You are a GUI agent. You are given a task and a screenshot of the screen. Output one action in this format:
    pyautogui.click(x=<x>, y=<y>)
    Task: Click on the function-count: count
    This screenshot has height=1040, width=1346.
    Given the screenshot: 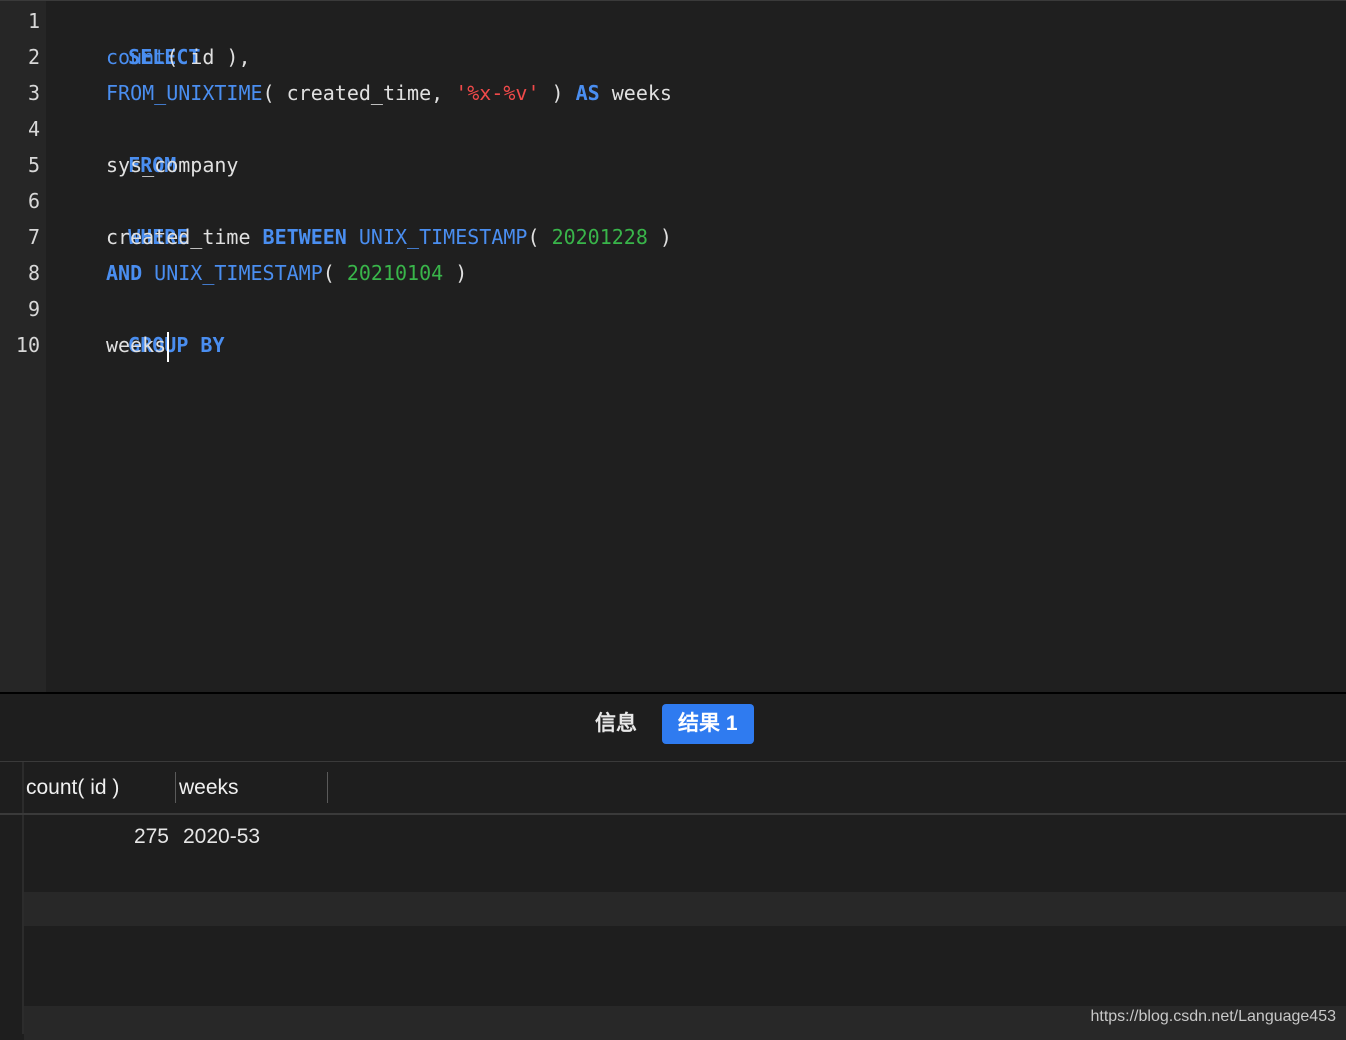 What is the action you would take?
    pyautogui.click(x=136, y=57)
    